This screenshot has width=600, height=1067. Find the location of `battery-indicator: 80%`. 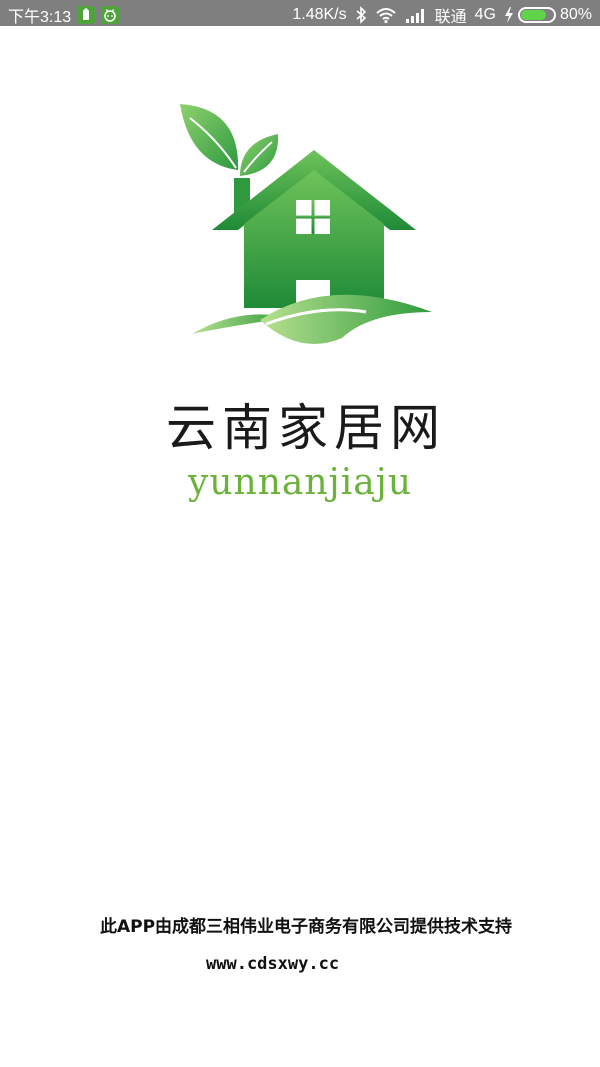

battery-indicator: 80% is located at coordinates (548, 15).